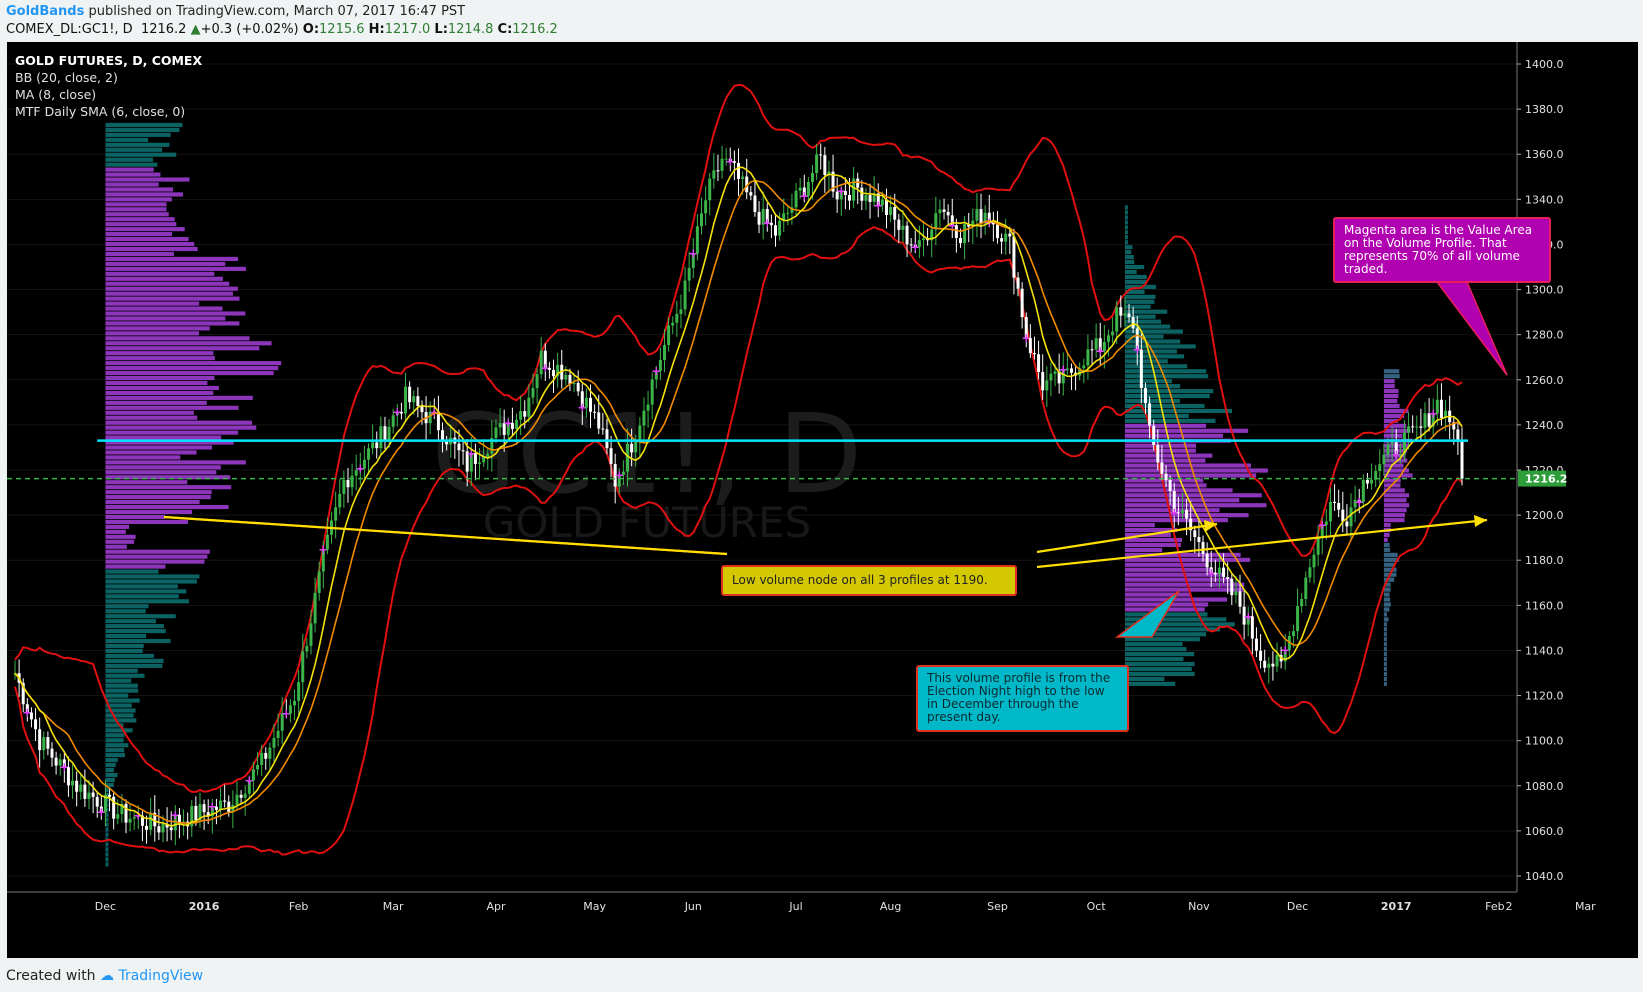 Image resolution: width=1643 pixels, height=992 pixels. Describe the element at coordinates (45, 11) in the screenshot. I see `author-link: GoldBands` at that location.